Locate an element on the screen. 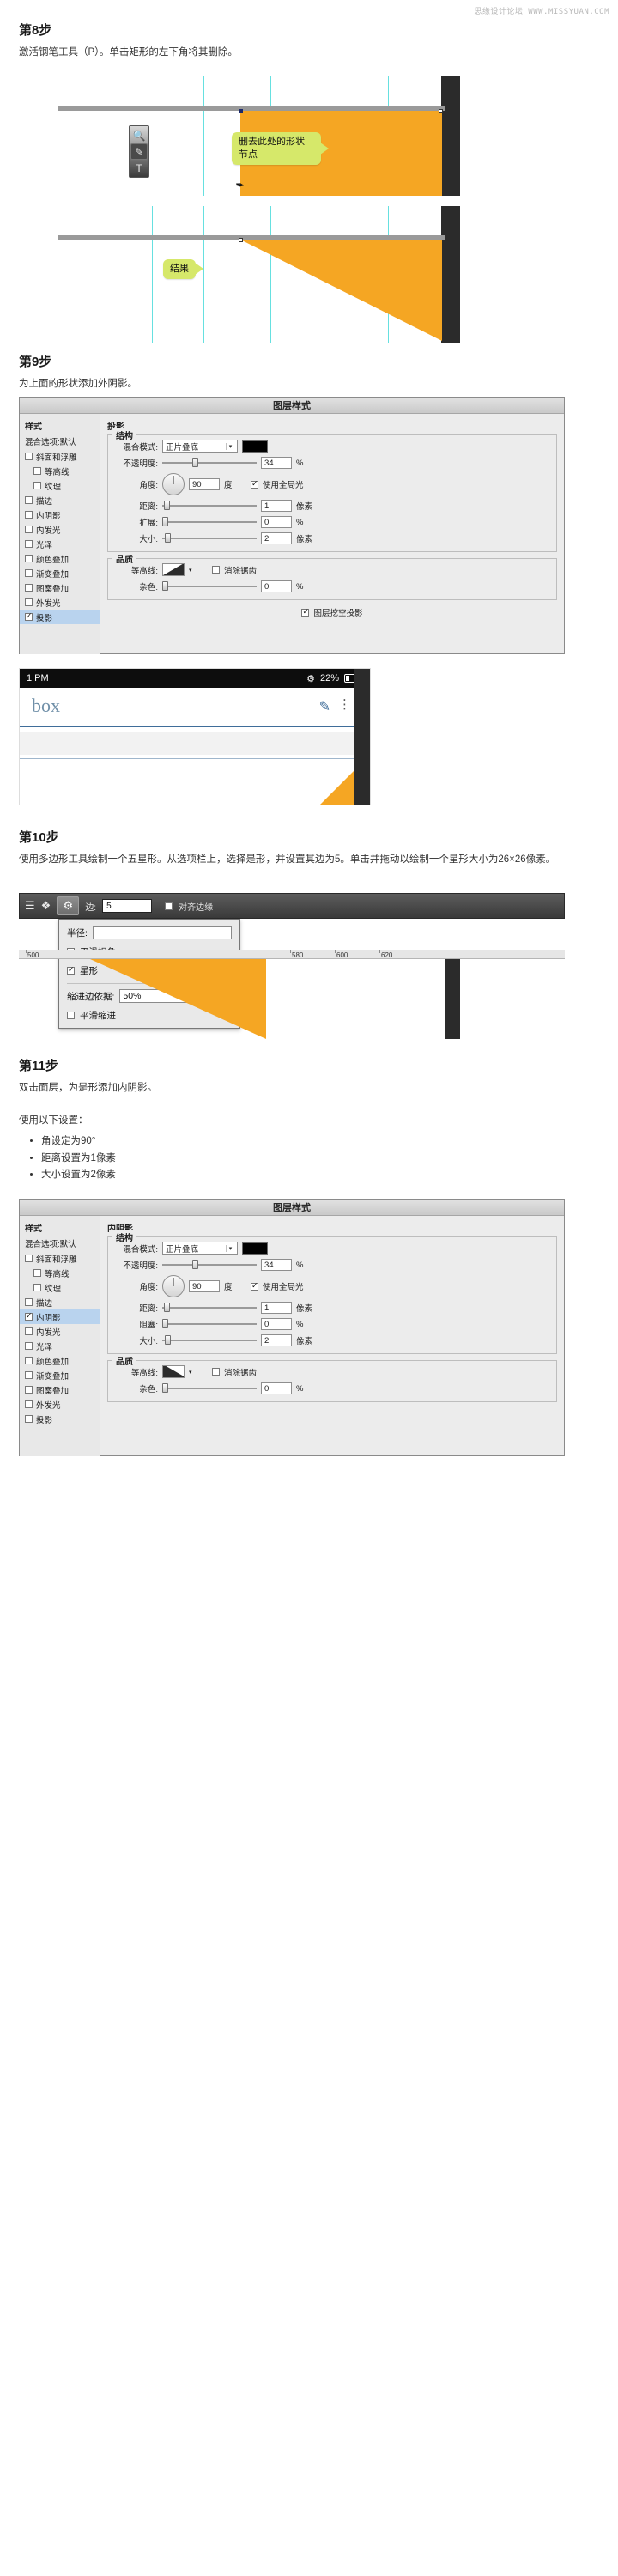 This screenshot has width=618, height=2576. shadow-color-swatch is located at coordinates (255, 1248).